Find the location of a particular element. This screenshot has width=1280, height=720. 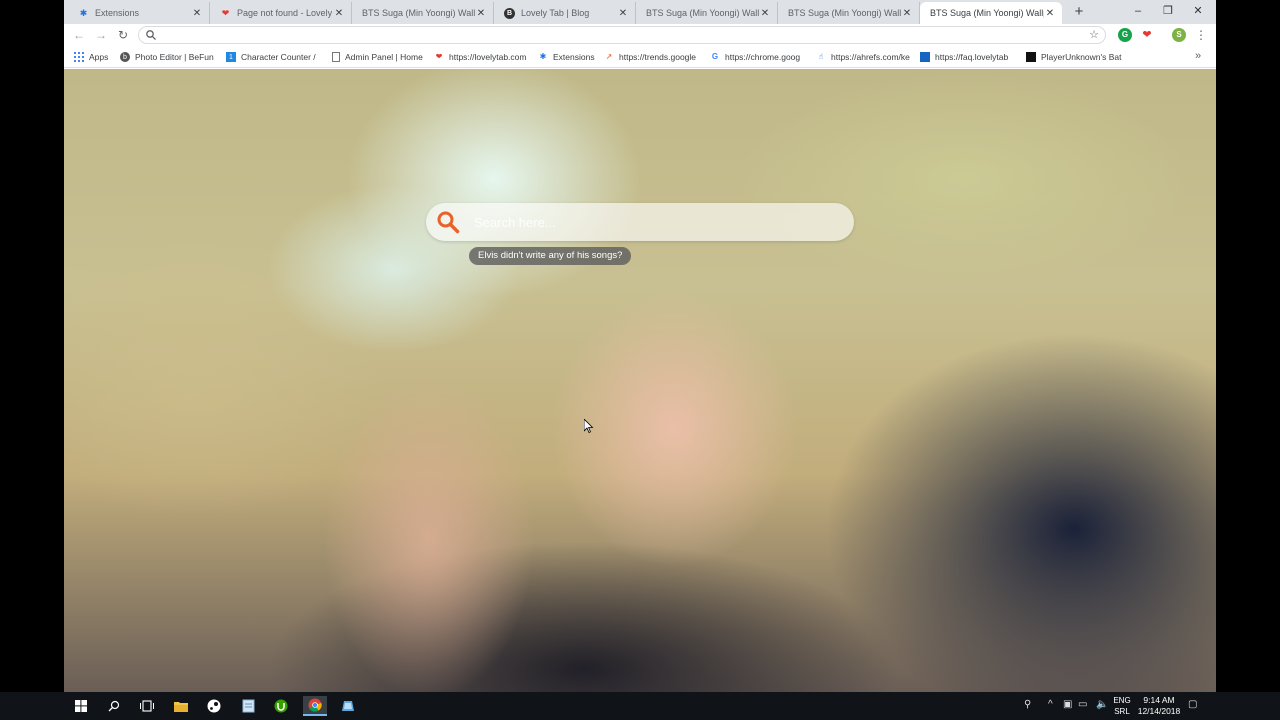

lovely-tab-extension-icon: ❤ is located at coordinates (1147, 35).